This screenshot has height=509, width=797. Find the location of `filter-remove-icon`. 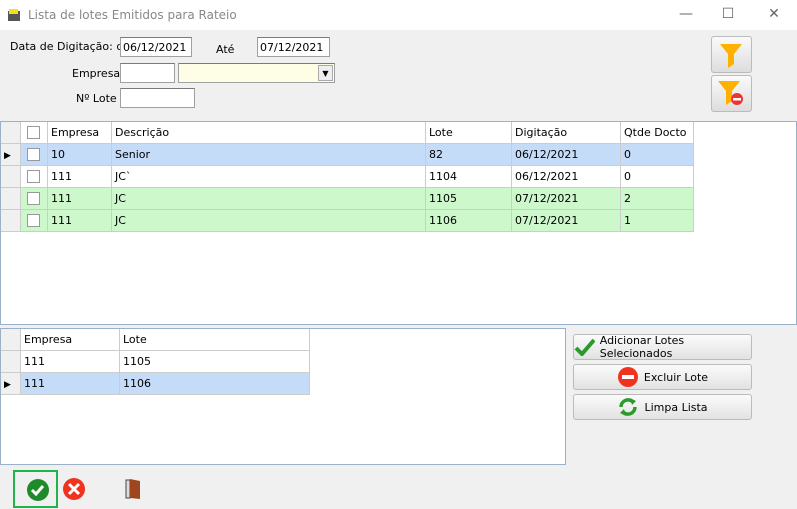

filter-remove-icon is located at coordinates (730, 93).